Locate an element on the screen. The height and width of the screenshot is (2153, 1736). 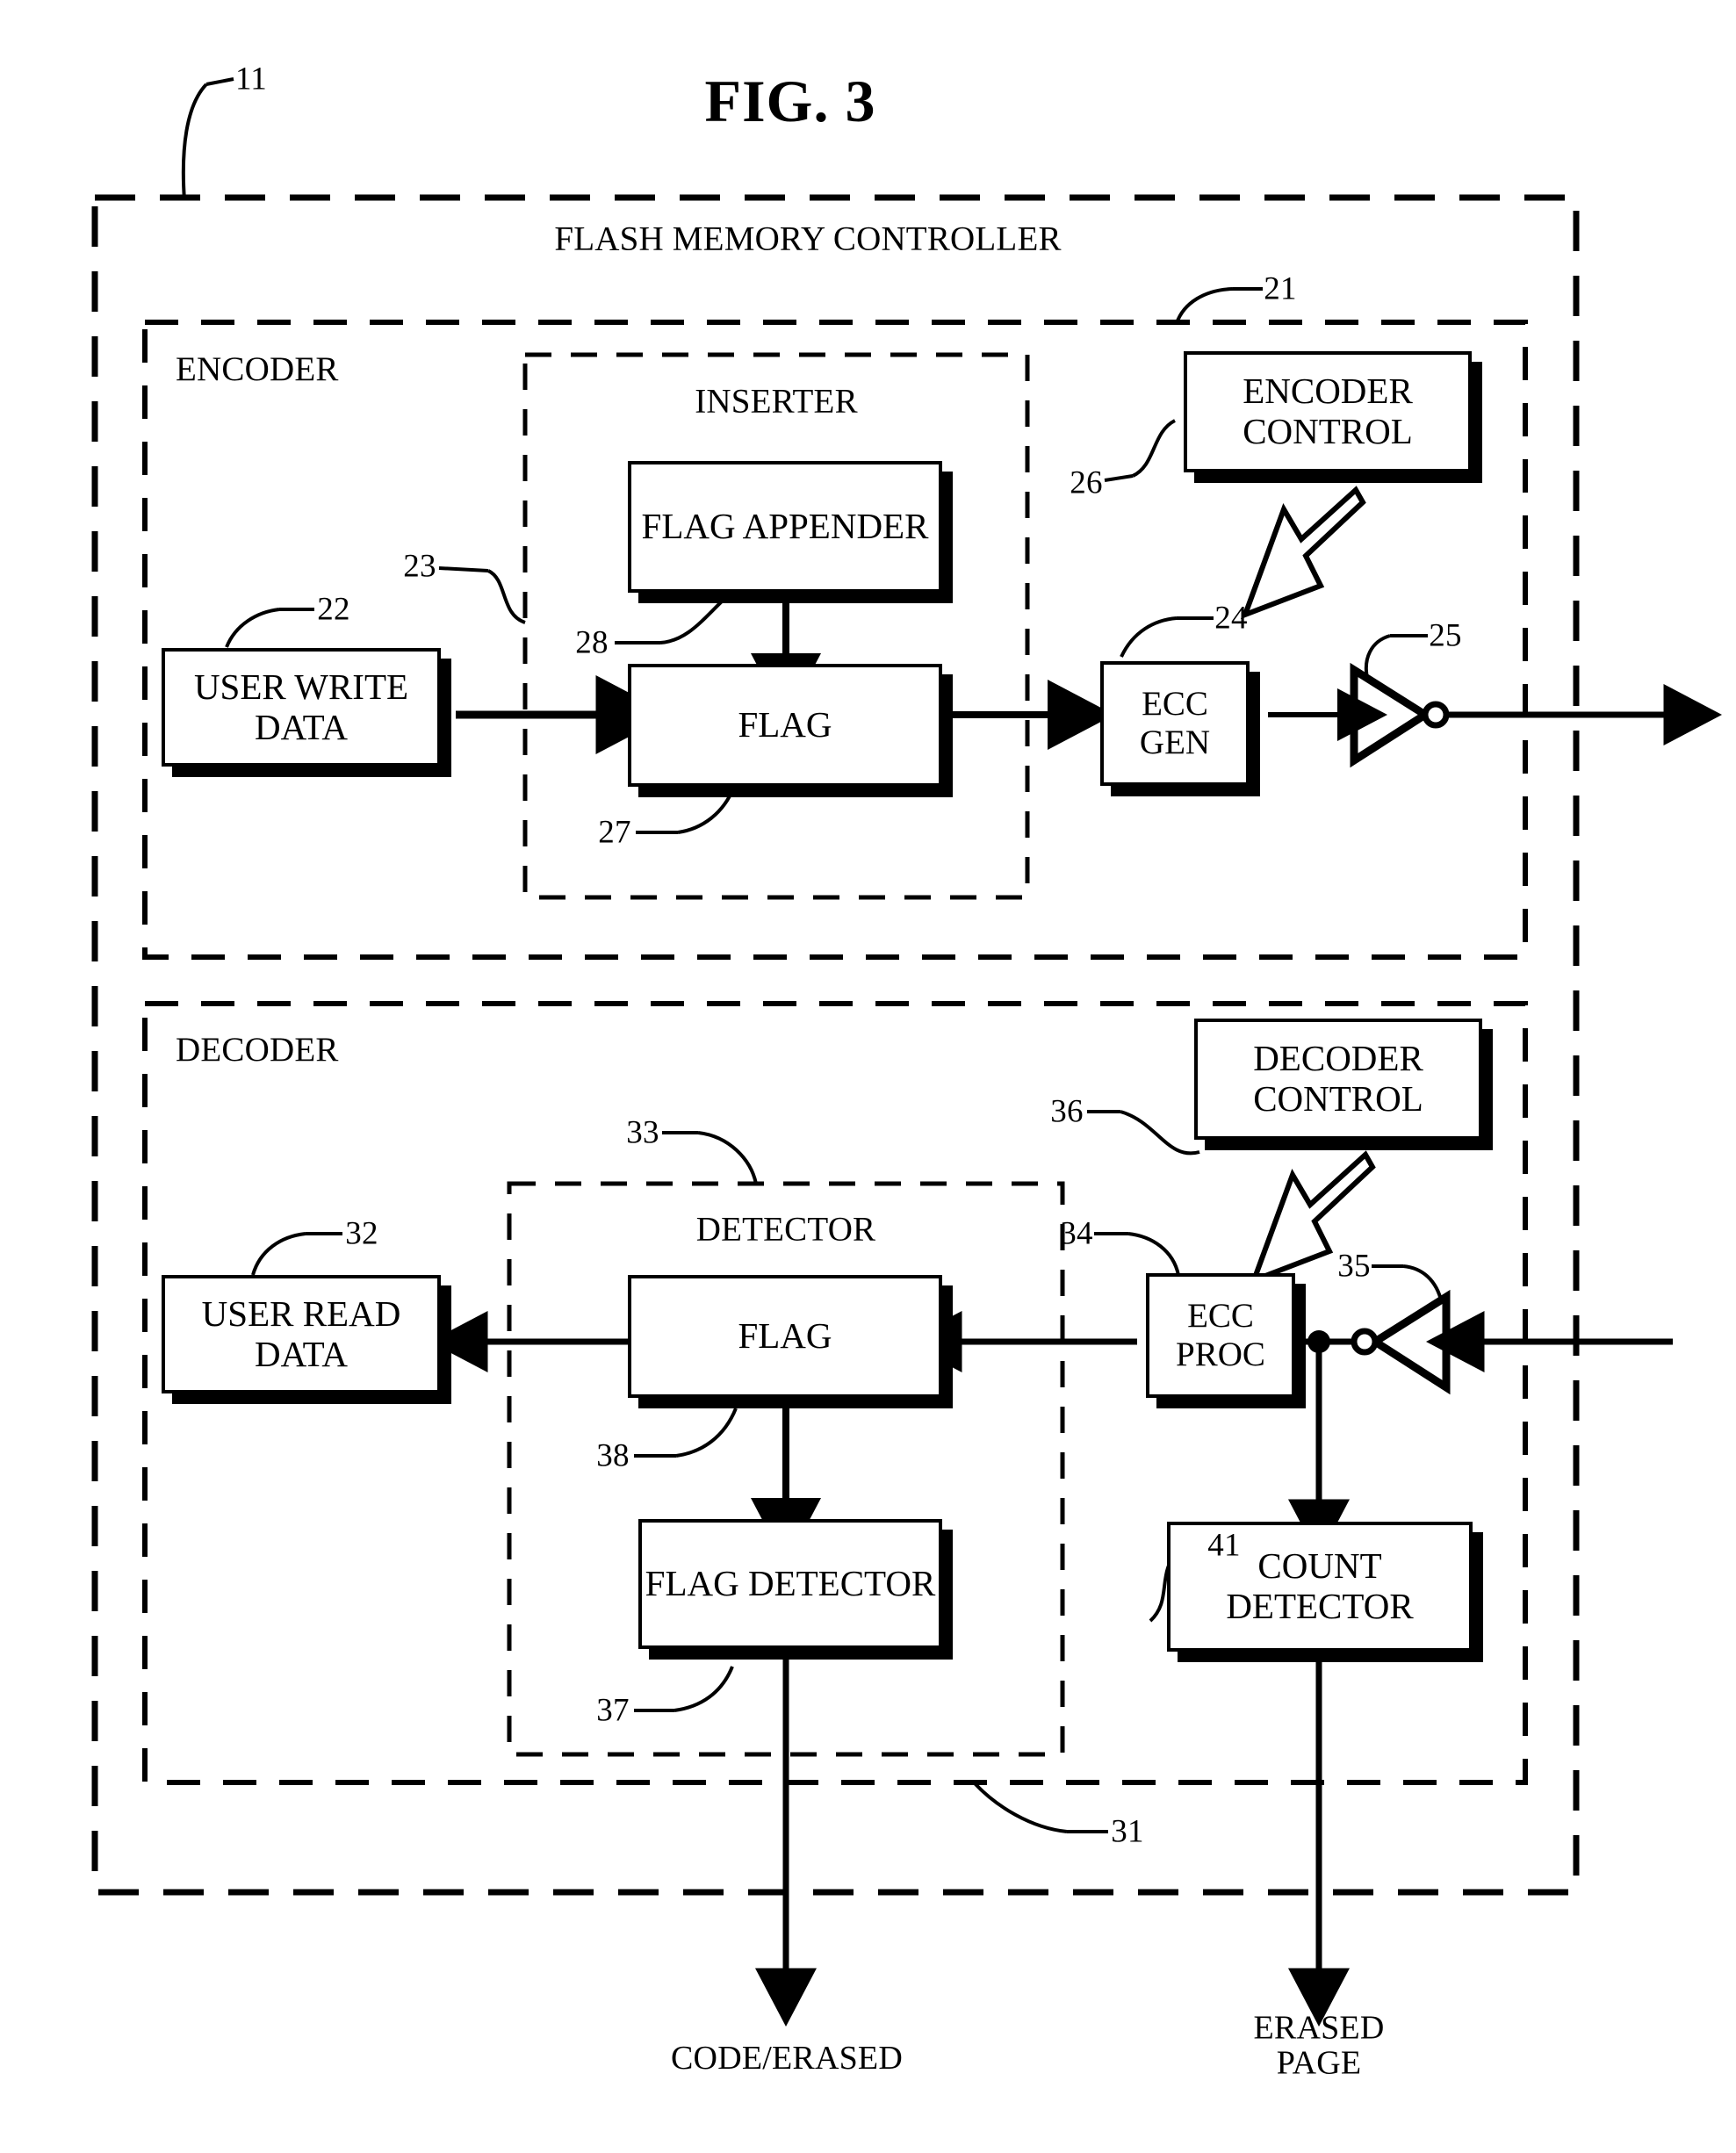
decoder-flag-block: FLAG is located at coordinates (785, 1336).